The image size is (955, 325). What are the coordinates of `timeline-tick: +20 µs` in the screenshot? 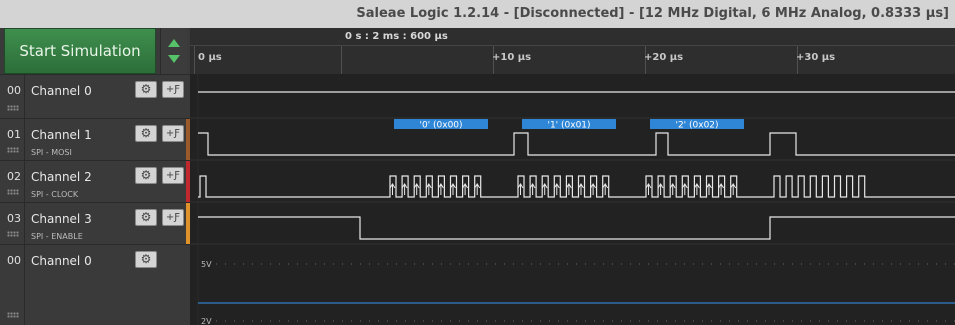 It's located at (664, 57).